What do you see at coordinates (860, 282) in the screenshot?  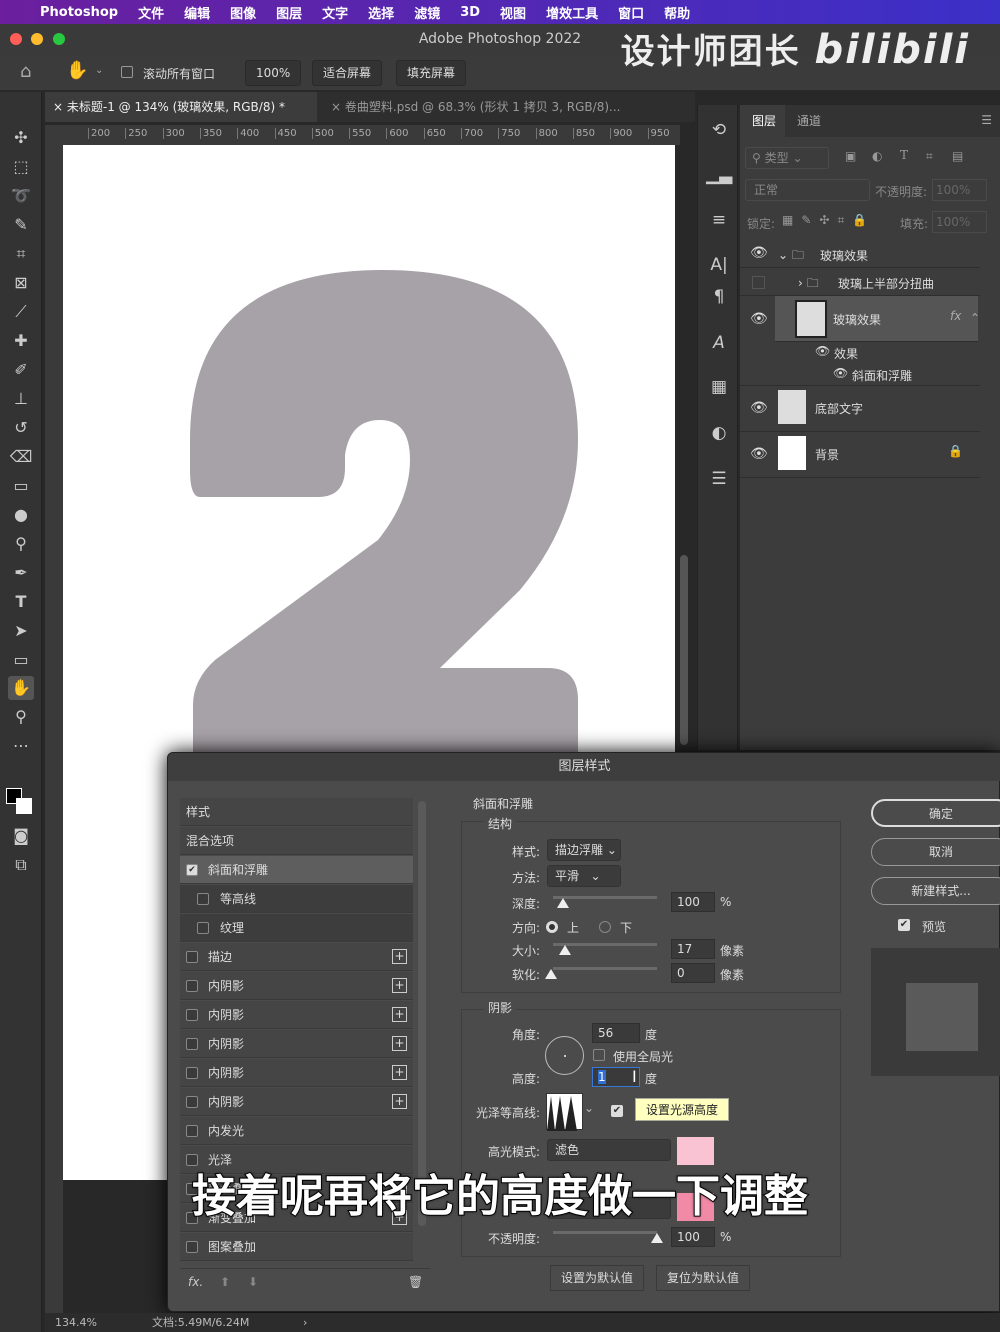 I see `layer-row-glass-top-group: › 🗀 玻璃上半部分扭曲` at bounding box center [860, 282].